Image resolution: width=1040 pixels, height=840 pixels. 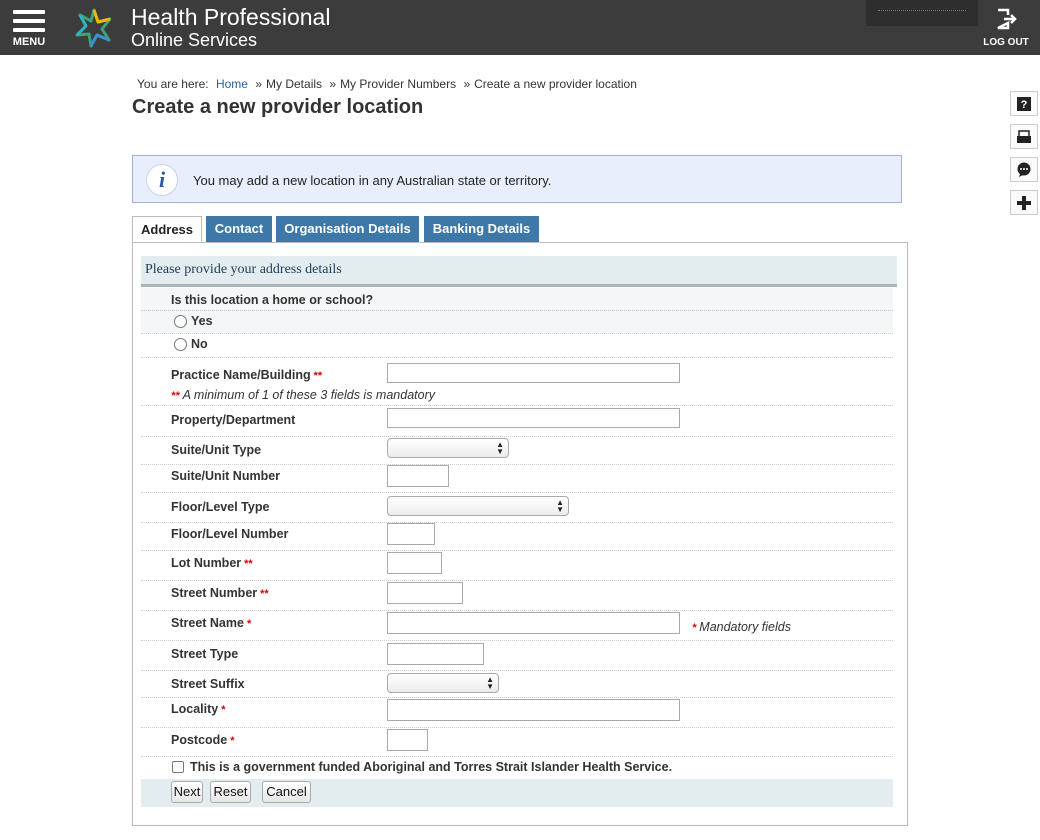 What do you see at coordinates (533, 623) in the screenshot?
I see `street-name-input` at bounding box center [533, 623].